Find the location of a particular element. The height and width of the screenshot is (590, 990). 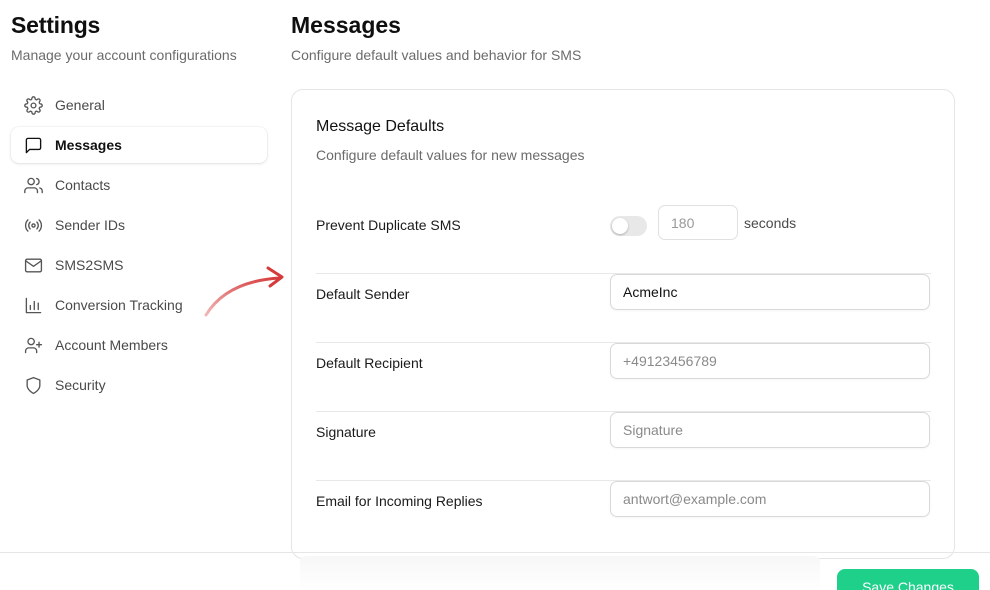

reply-email-label: Email for Incoming Replies is located at coordinates (399, 501).